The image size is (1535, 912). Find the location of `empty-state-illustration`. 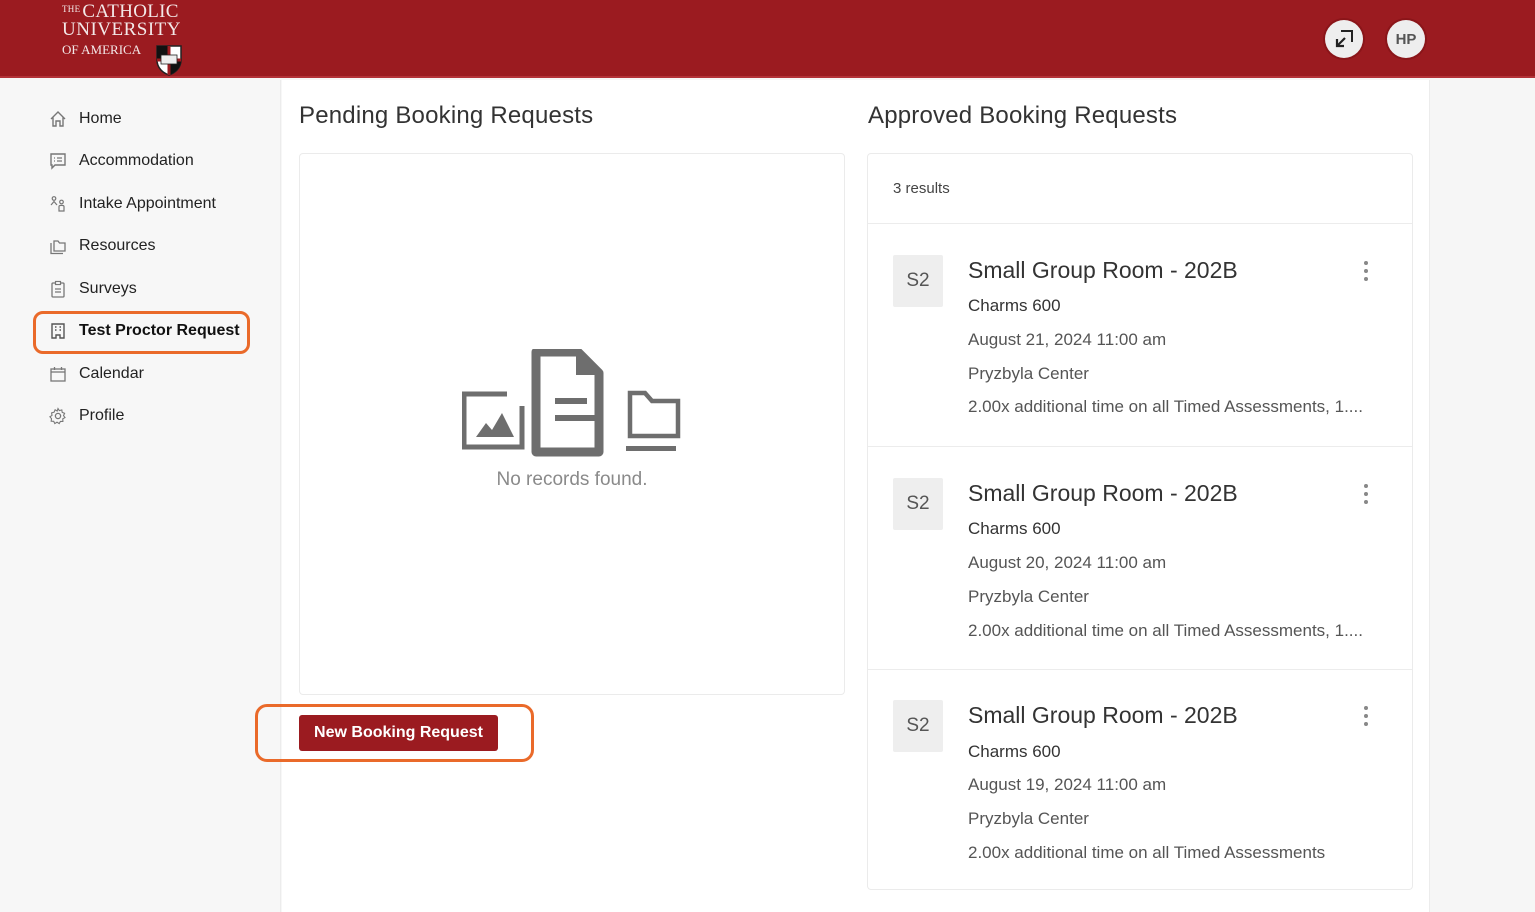

empty-state-illustration is located at coordinates (572, 404).